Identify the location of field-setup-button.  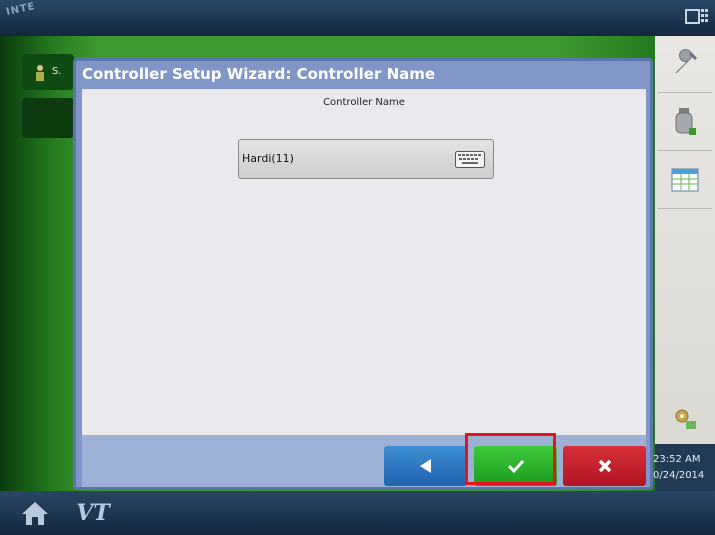
(685, 419).